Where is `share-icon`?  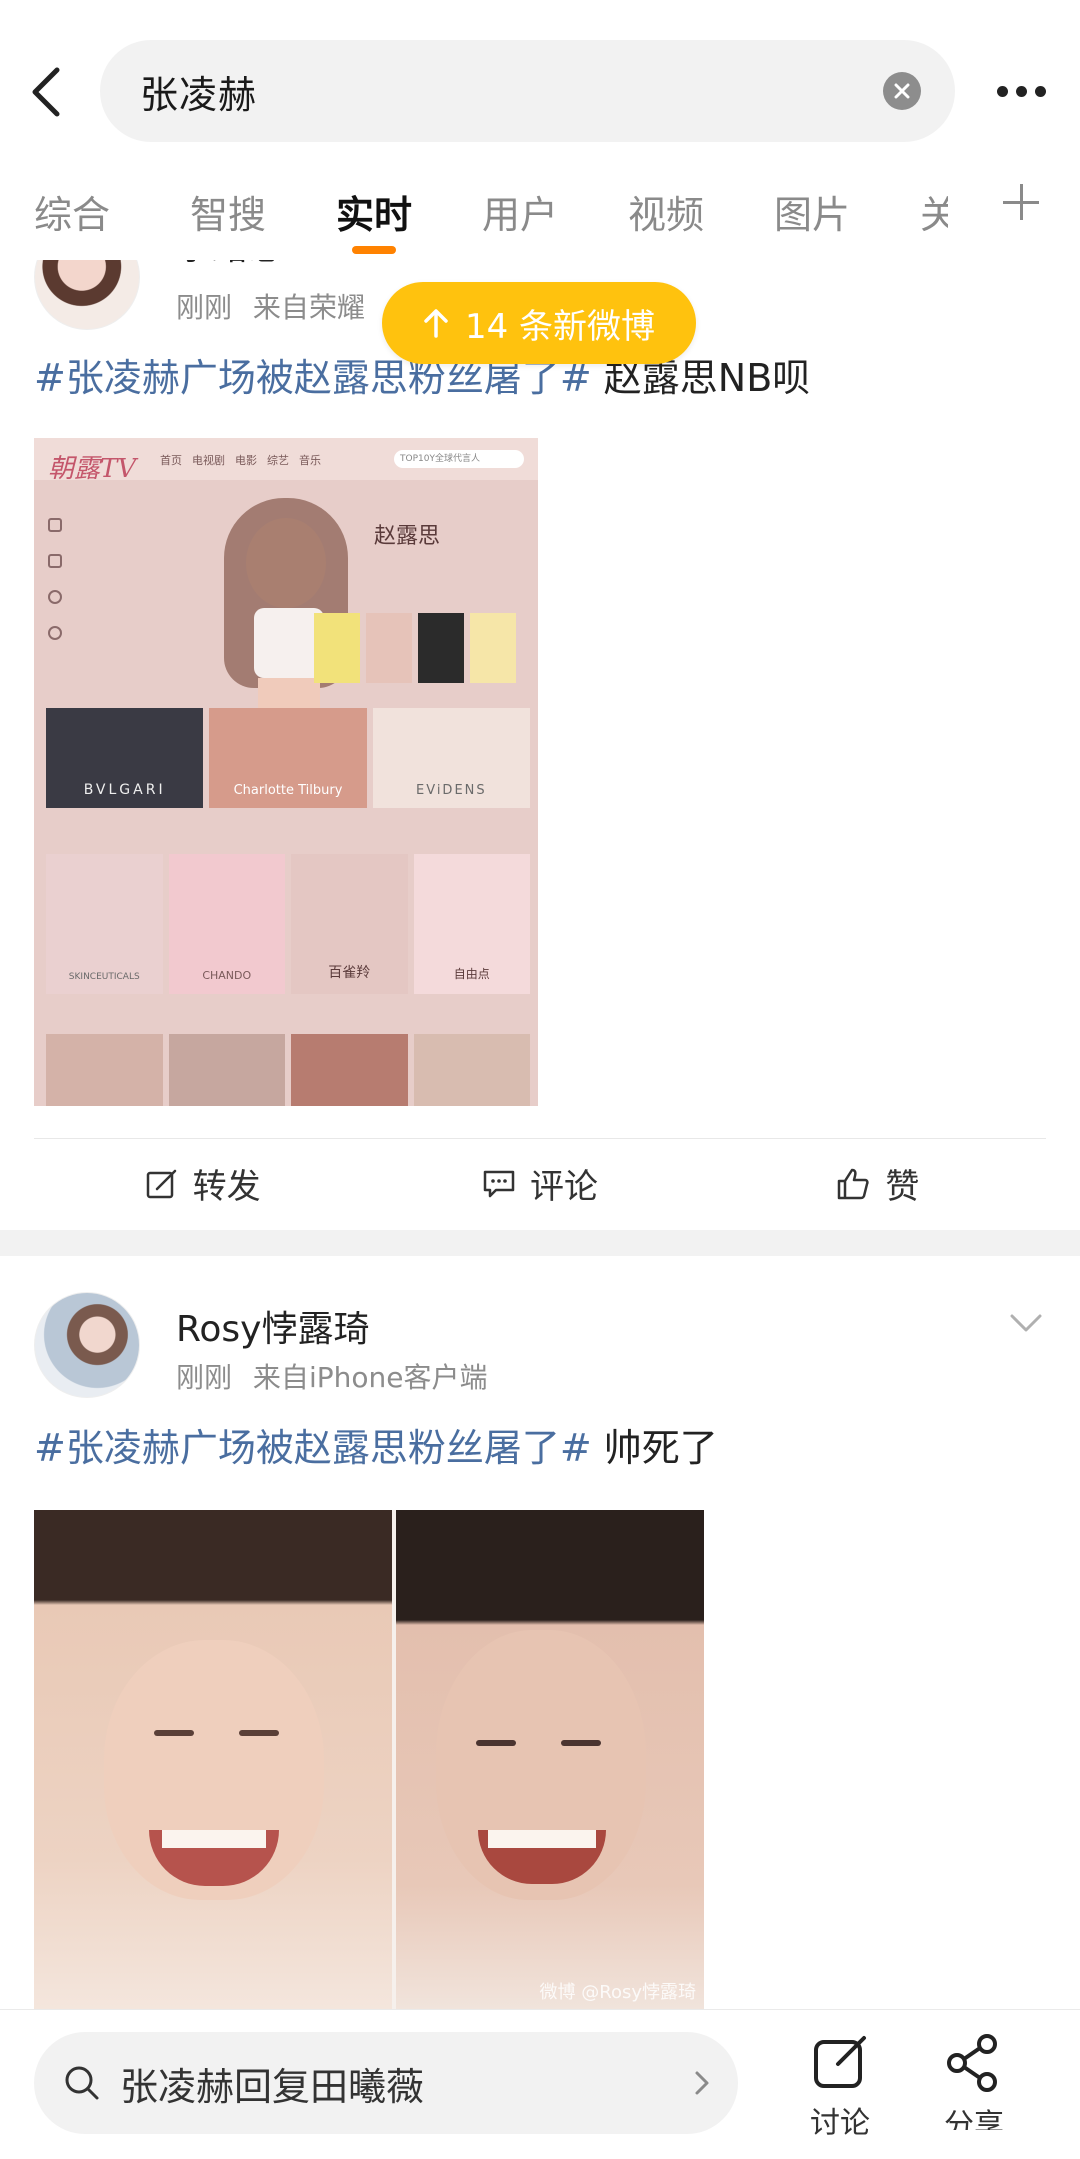 share-icon is located at coordinates (972, 2063).